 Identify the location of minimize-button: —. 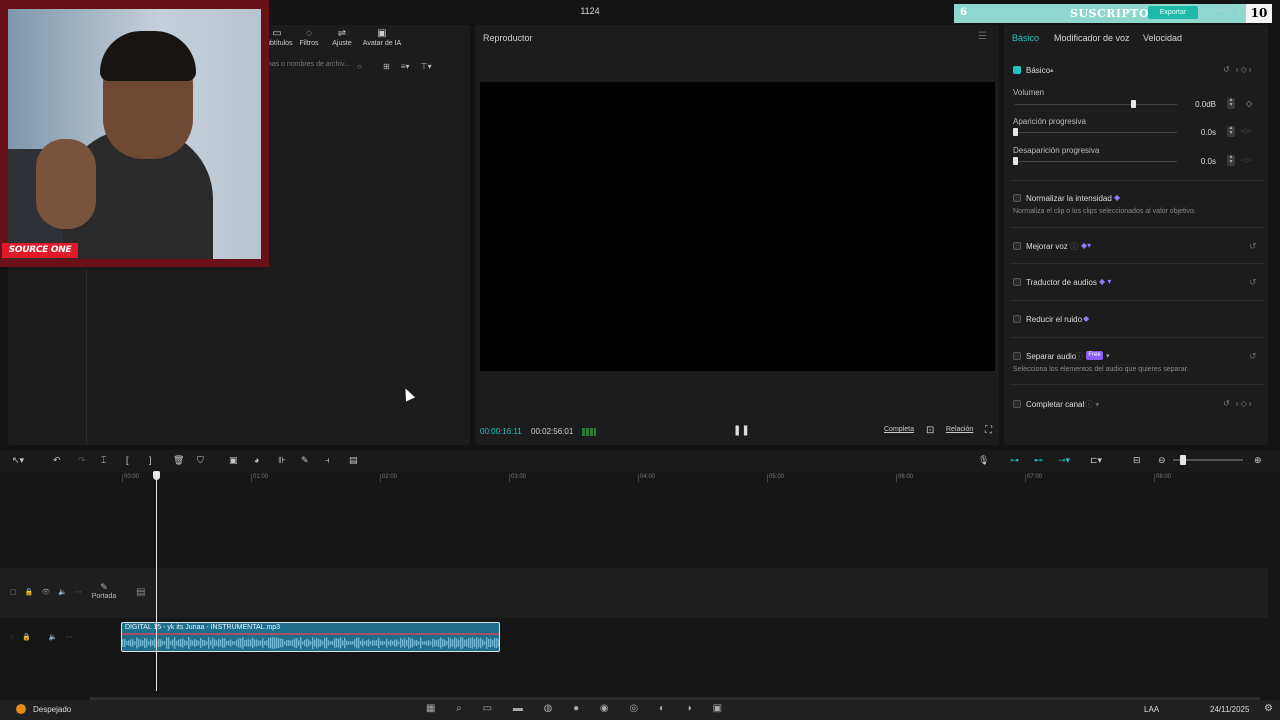
(1223, 10).